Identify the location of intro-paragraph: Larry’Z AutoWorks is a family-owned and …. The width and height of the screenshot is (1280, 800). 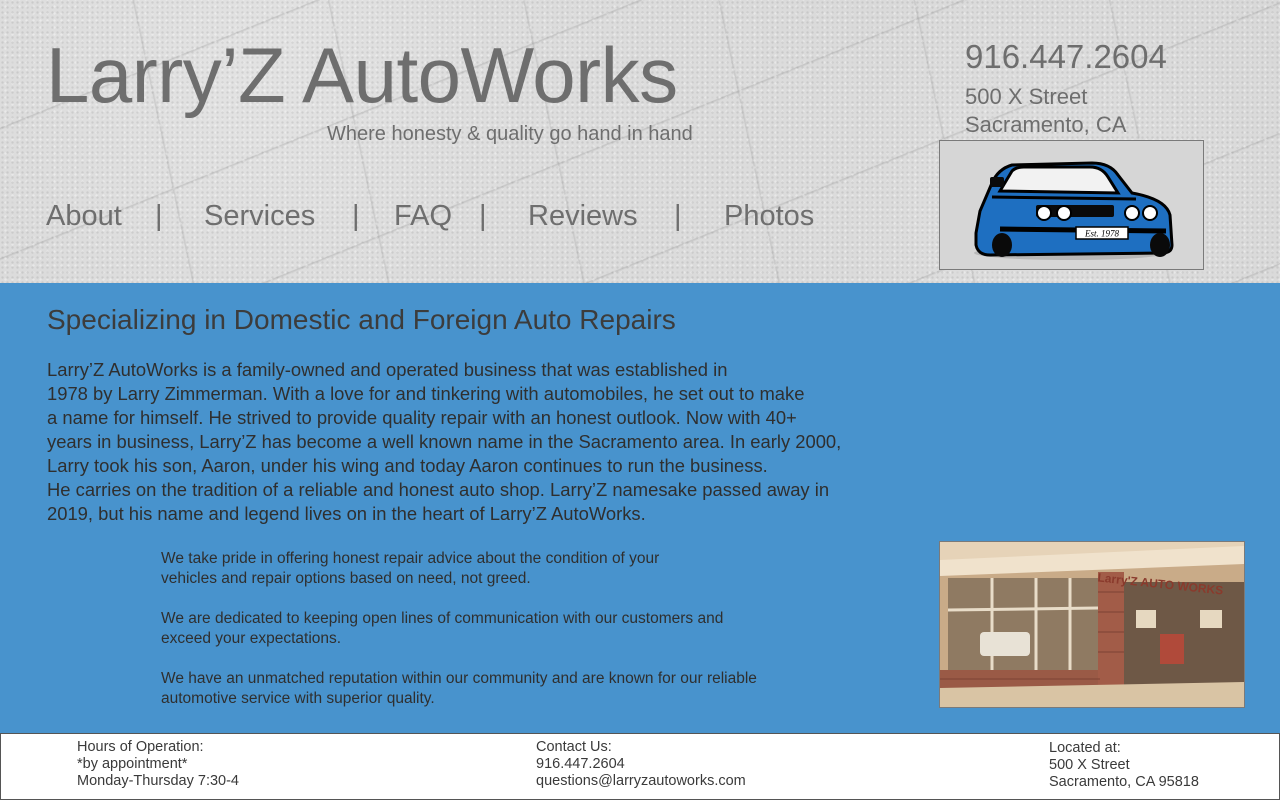
(487, 442).